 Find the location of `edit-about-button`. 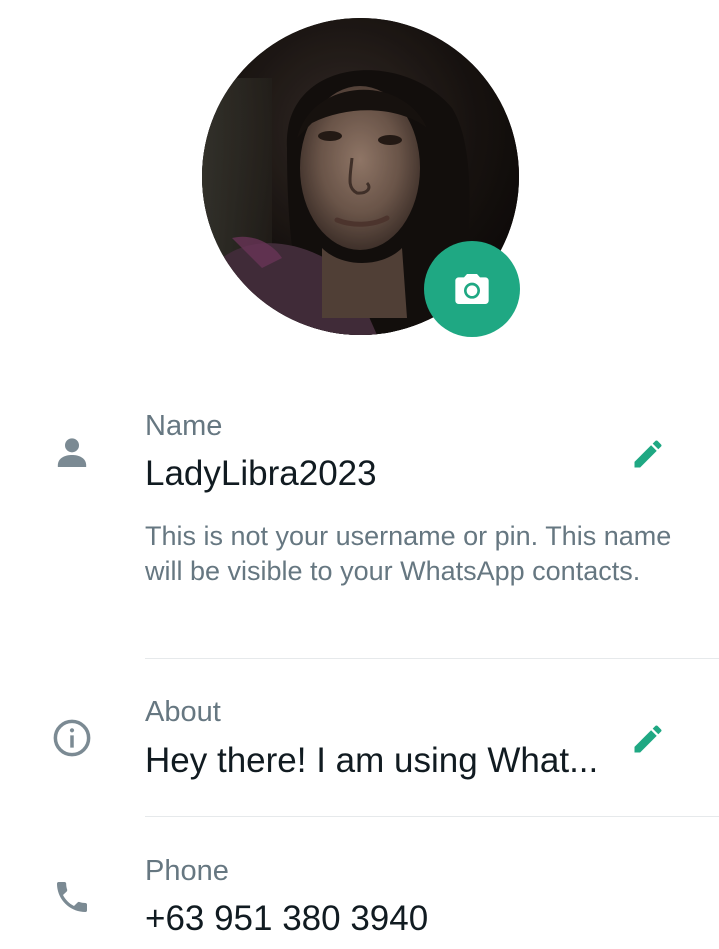

edit-about-button is located at coordinates (648, 739).